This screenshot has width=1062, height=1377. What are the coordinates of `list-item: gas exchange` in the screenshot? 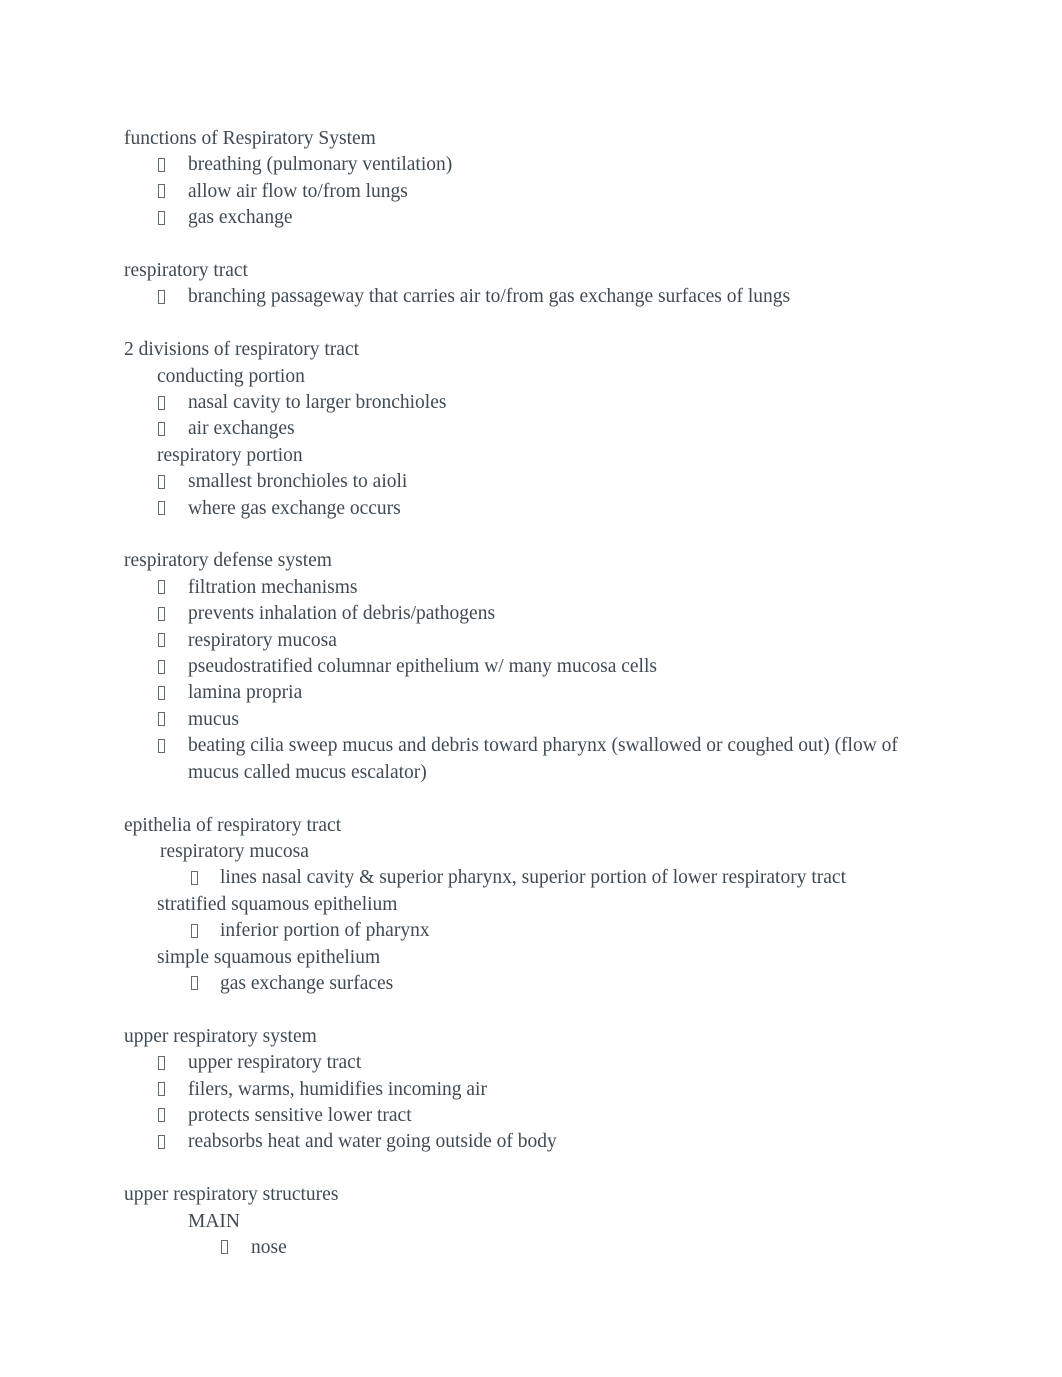 It's located at (532, 218).